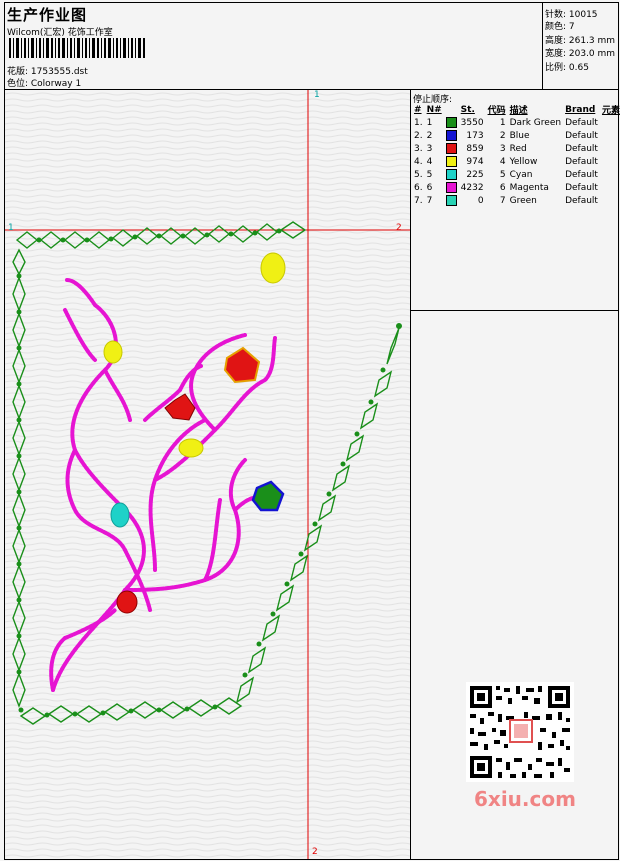 The height and width of the screenshot is (861, 620). What do you see at coordinates (429, 135) in the screenshot?
I see `row-needle: 2` at bounding box center [429, 135].